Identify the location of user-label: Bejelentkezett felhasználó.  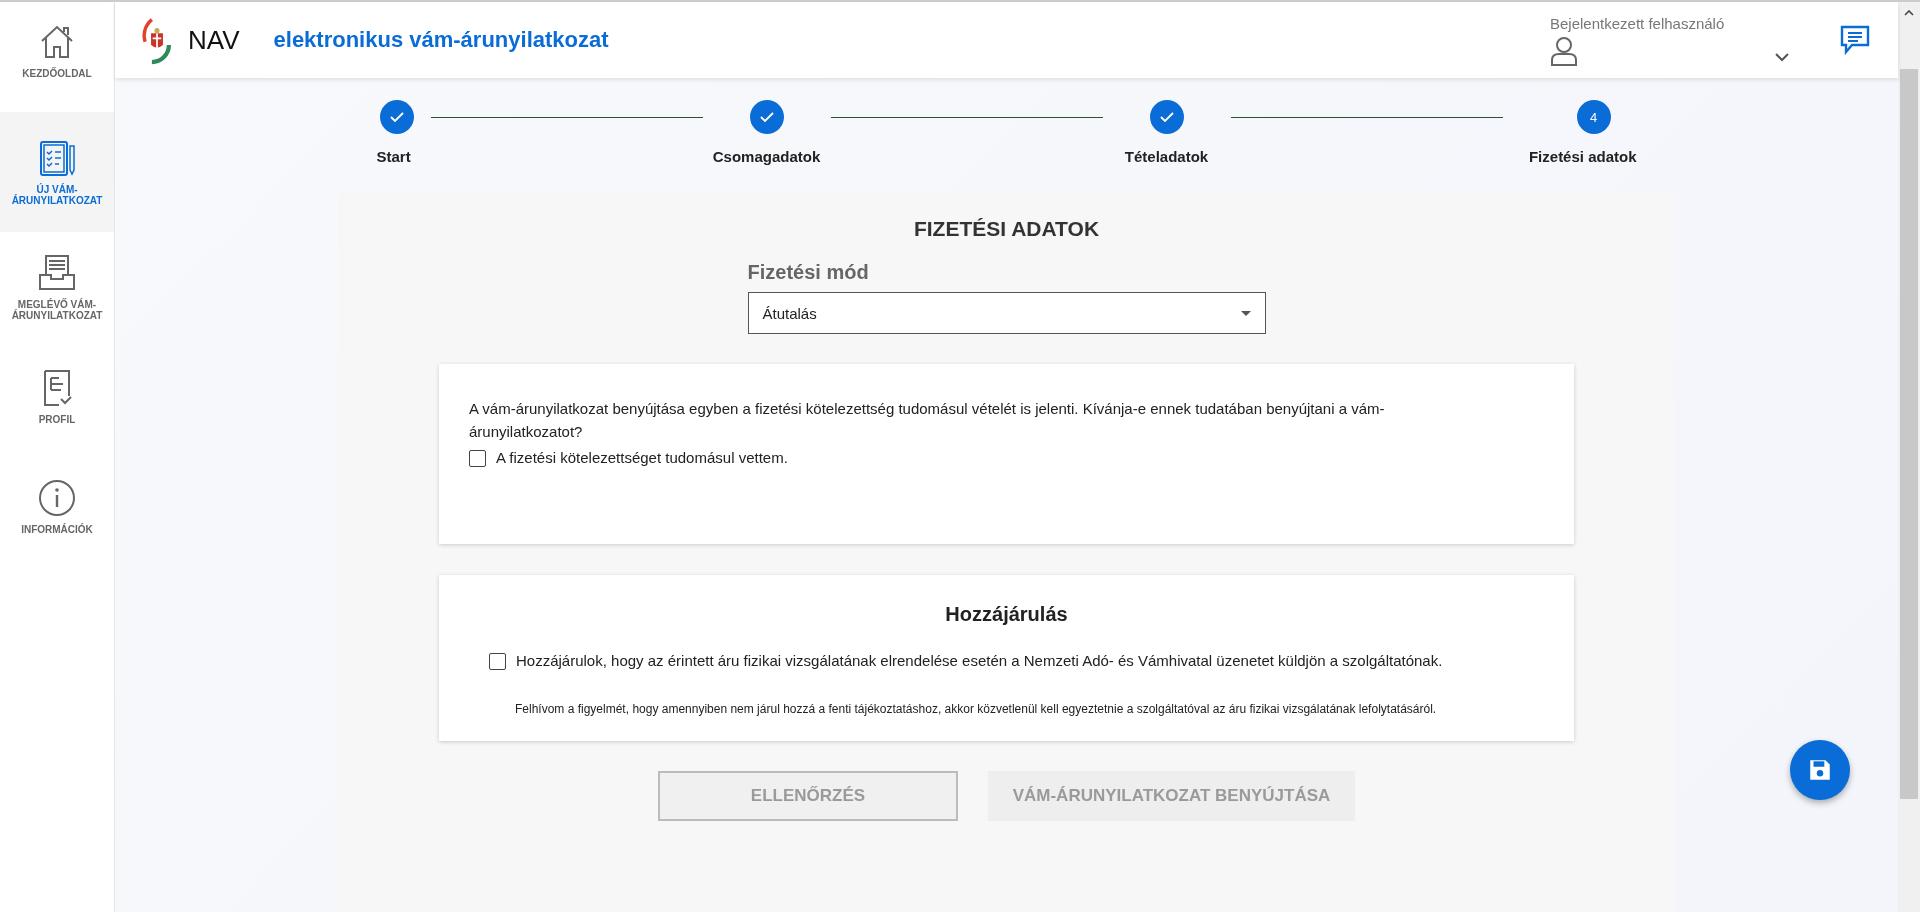
(1638, 23).